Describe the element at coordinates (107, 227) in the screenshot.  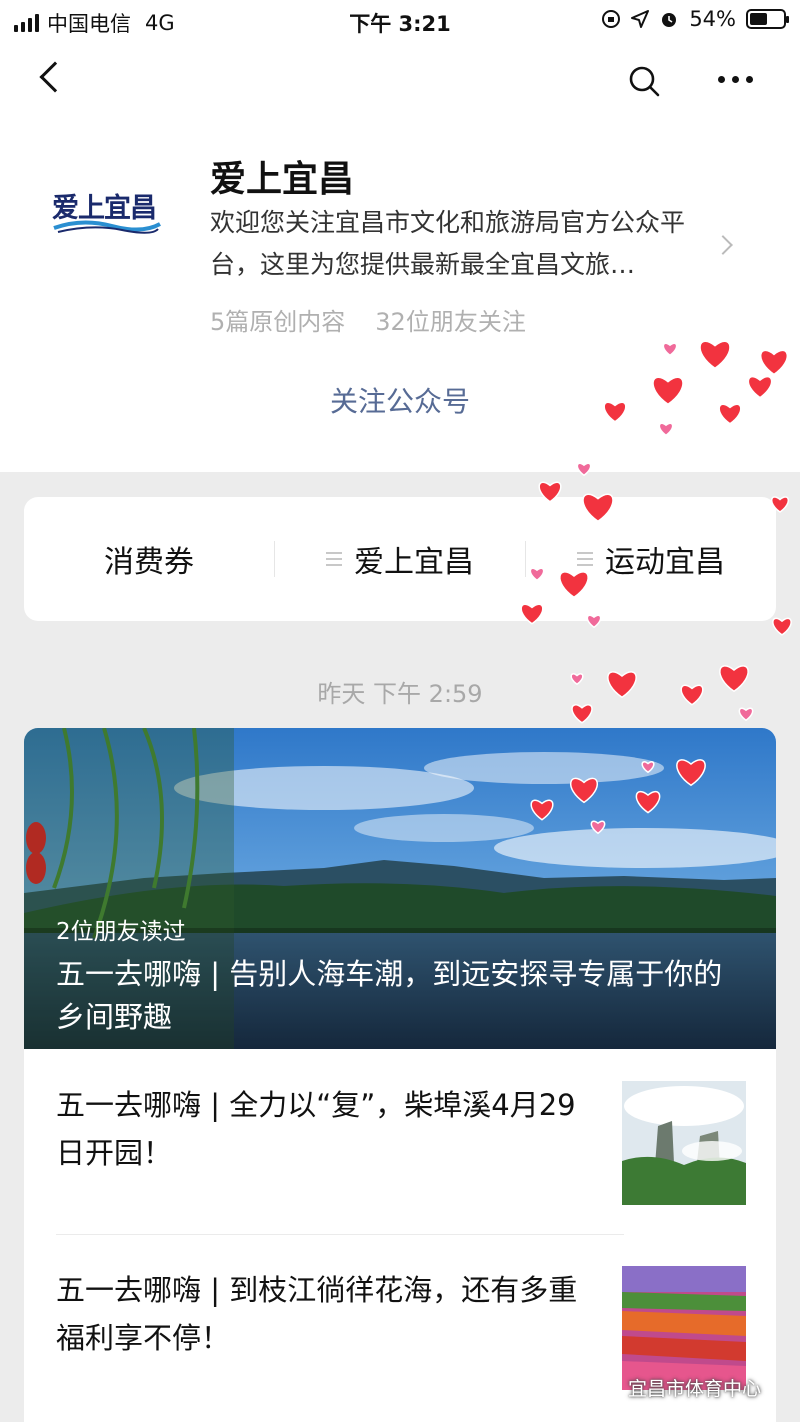
I see `logo-wave-icon` at that location.